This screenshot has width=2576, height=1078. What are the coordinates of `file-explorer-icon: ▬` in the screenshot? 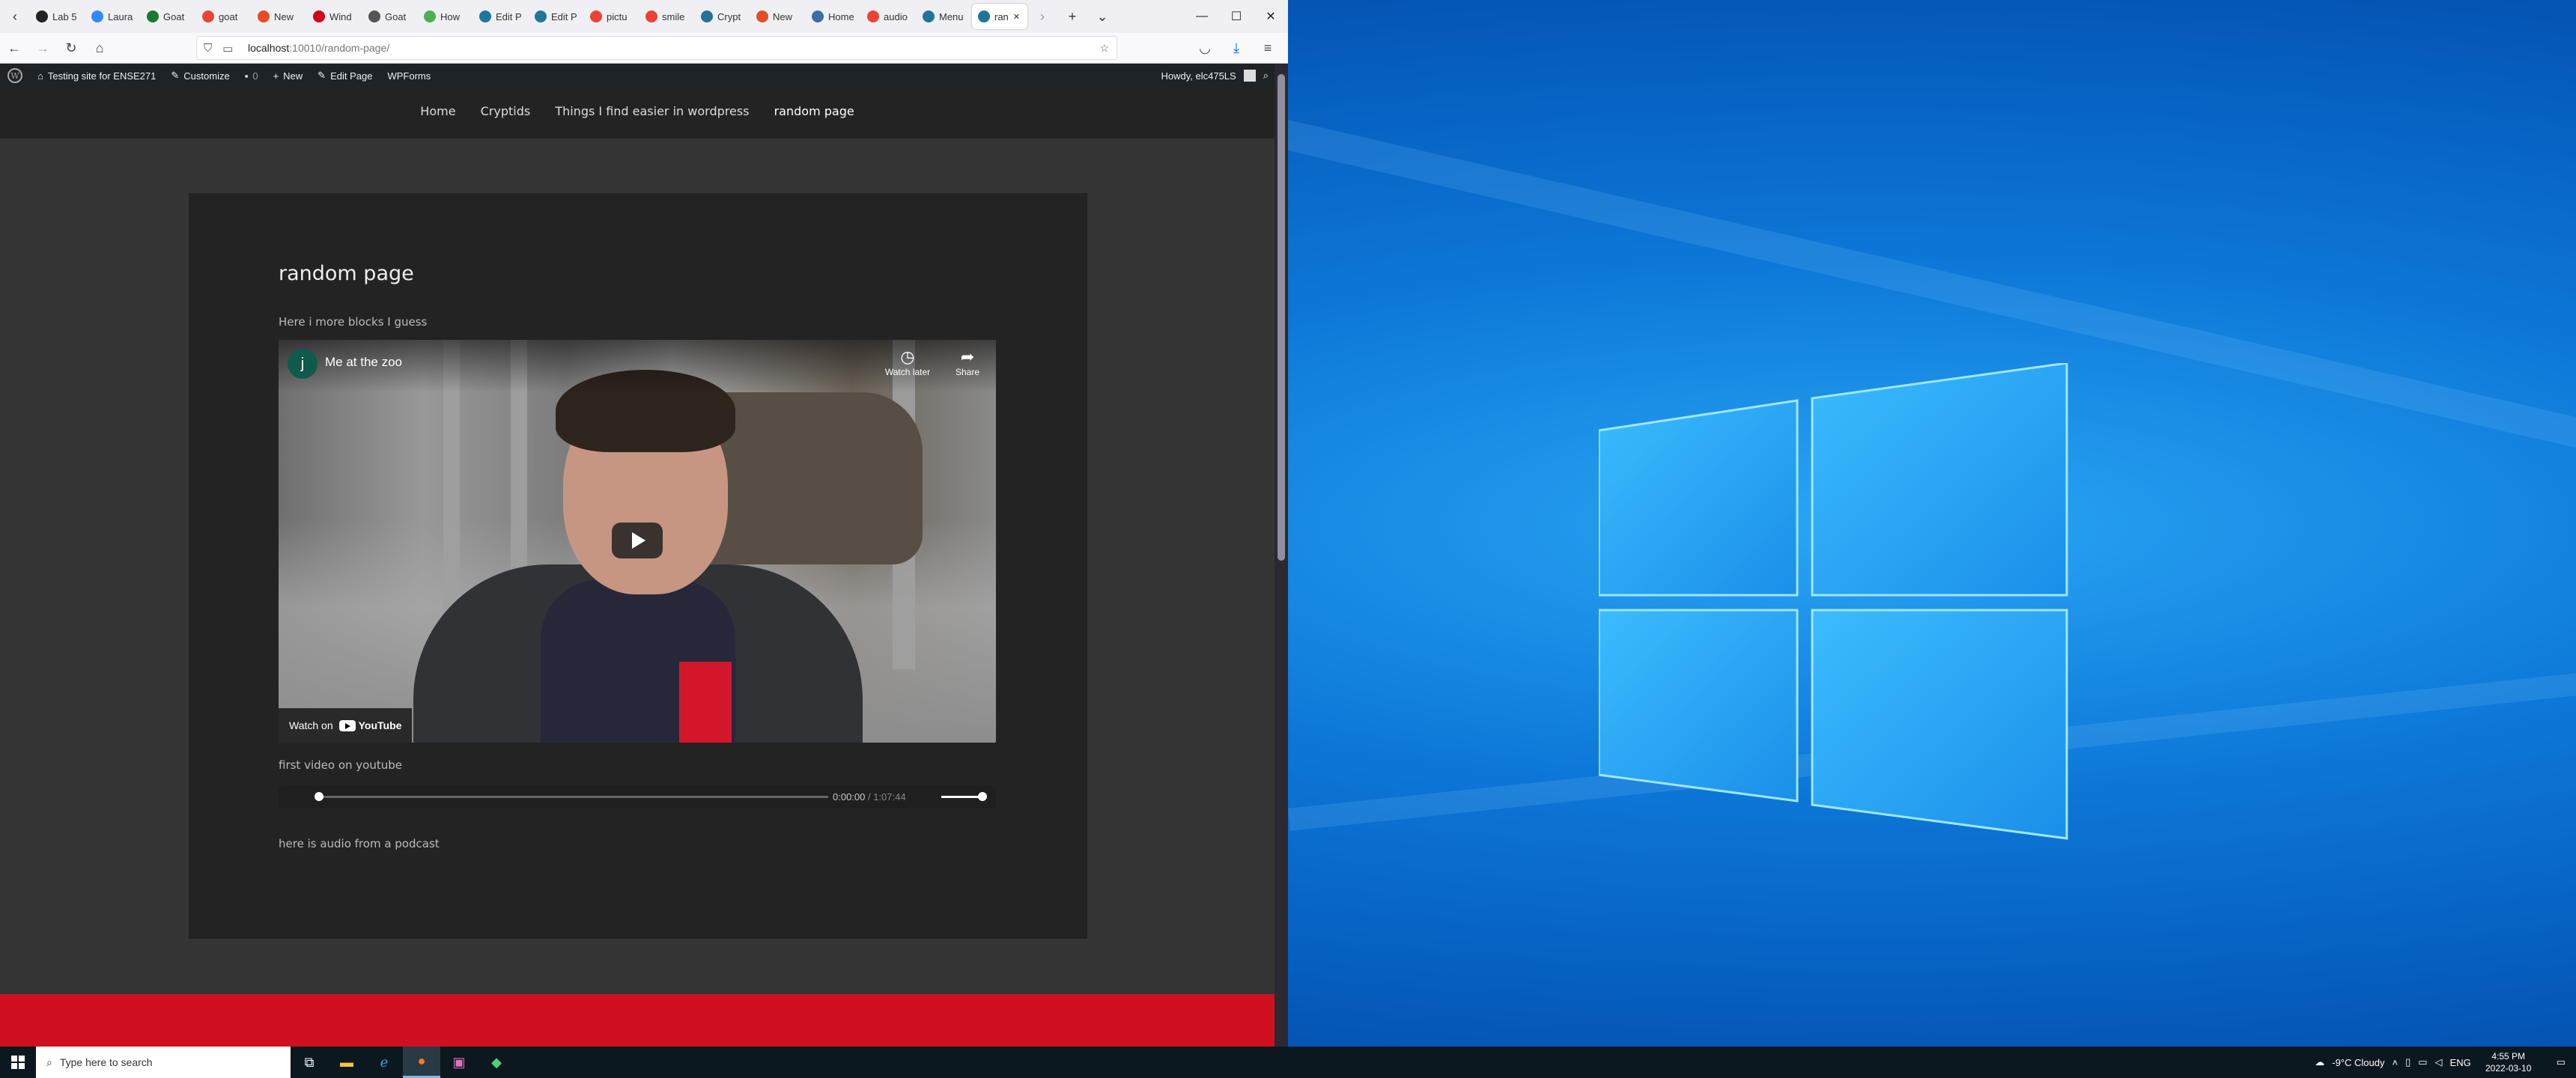 It's located at (346, 1062).